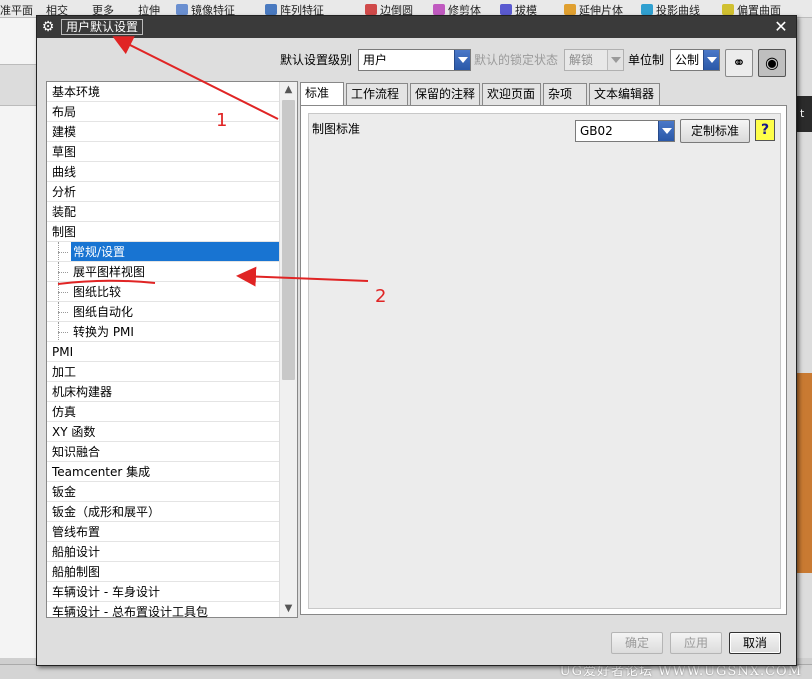 This screenshot has height=679, width=812. What do you see at coordinates (163, 272) in the screenshot?
I see `tree-child-item: 展平图样视图` at bounding box center [163, 272].